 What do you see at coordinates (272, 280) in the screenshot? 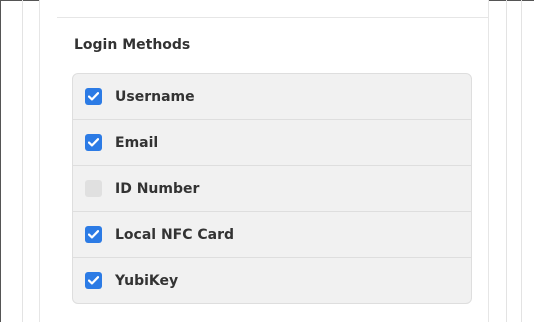
I see `login-method-yubikey: YubiKey` at bounding box center [272, 280].